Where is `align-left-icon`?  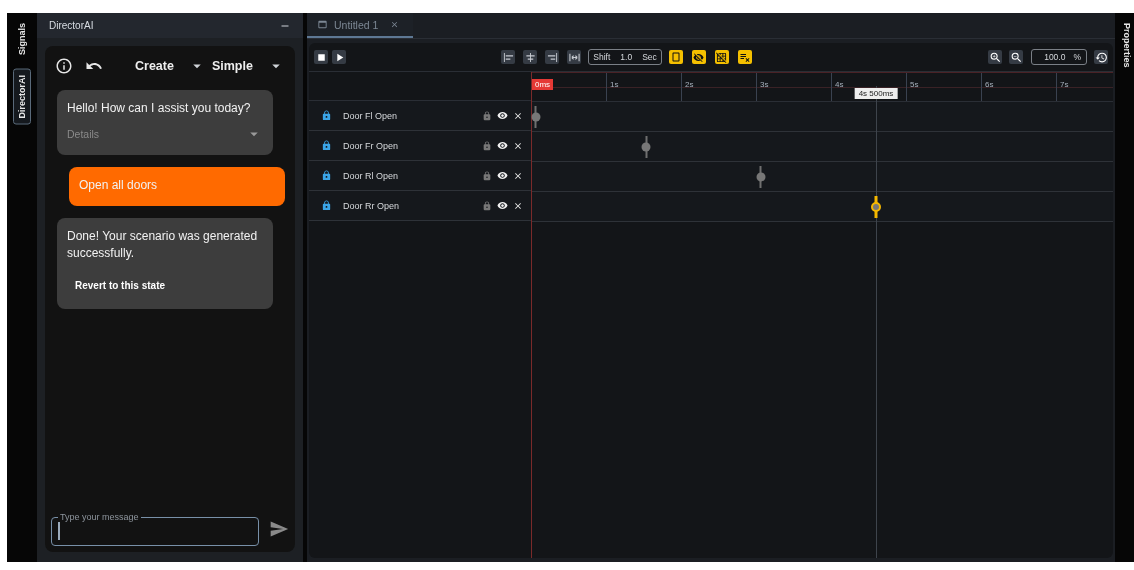 align-left-icon is located at coordinates (508, 57).